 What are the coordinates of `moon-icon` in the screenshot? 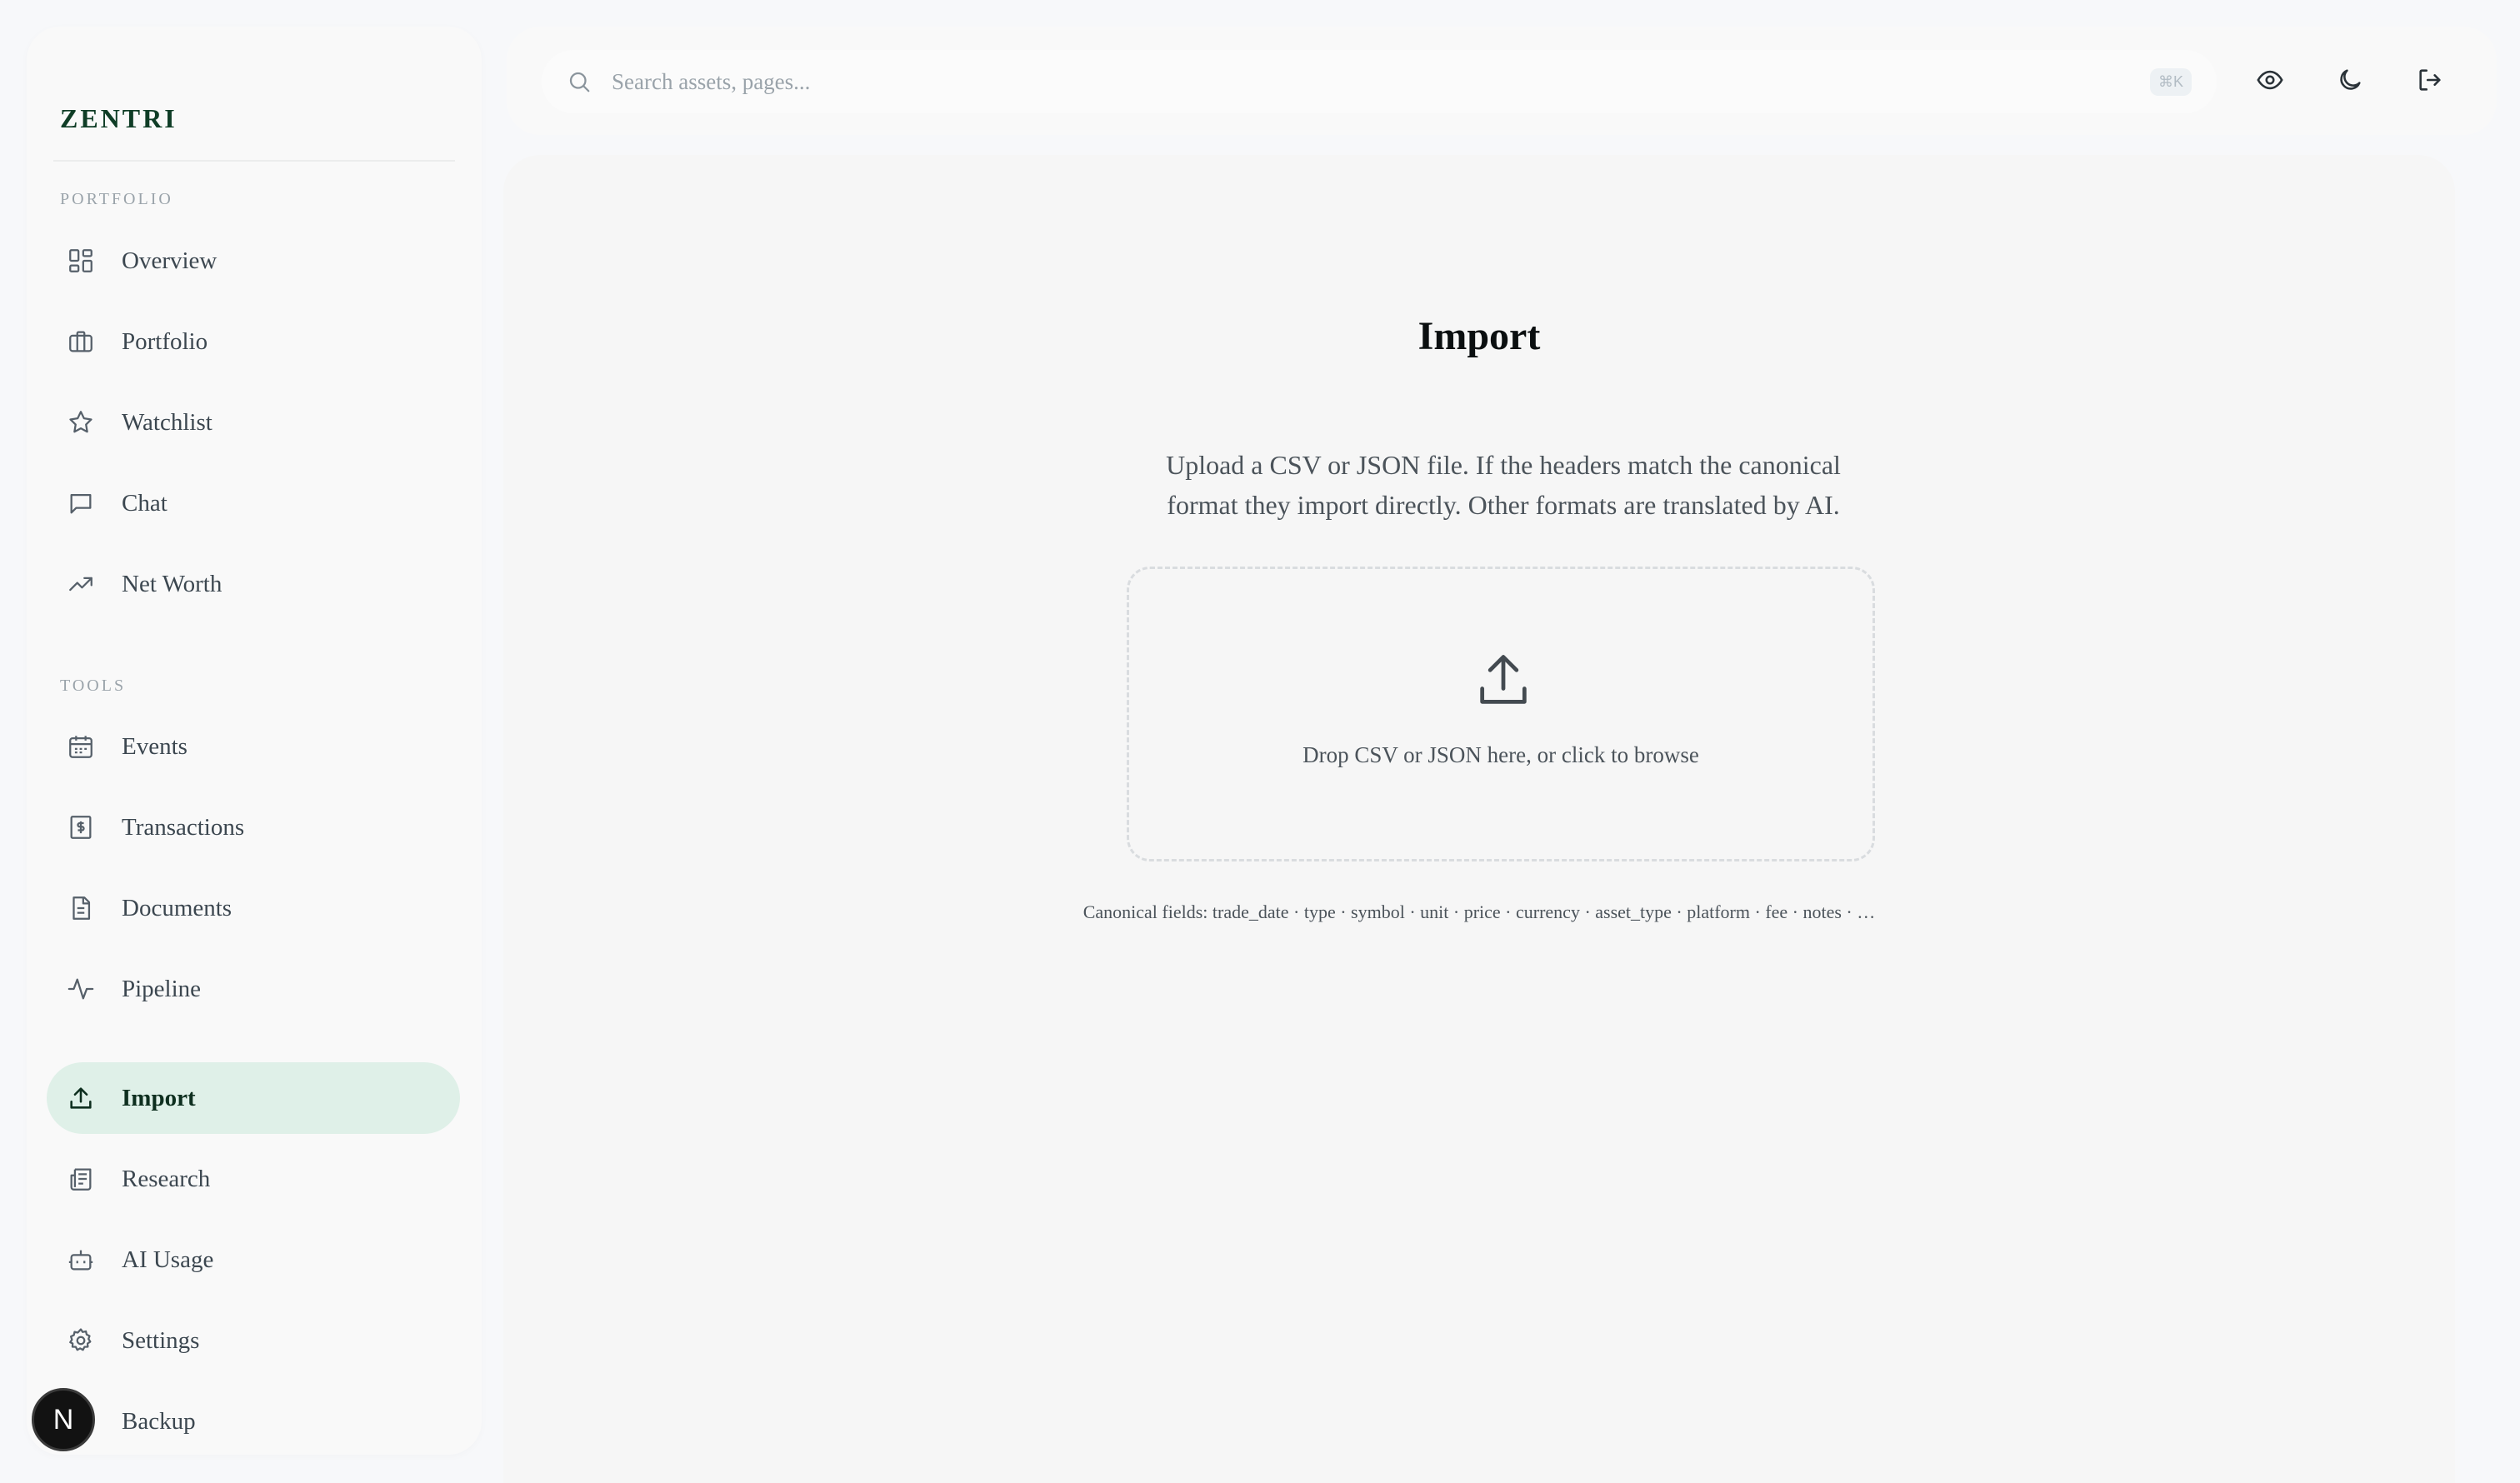 It's located at (2350, 82).